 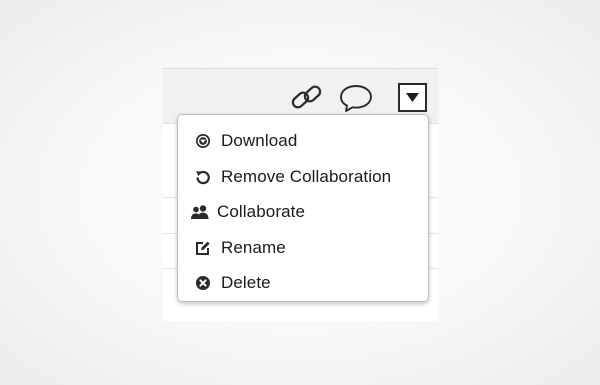 I want to click on menu-item-remove-collaboration: Remove Collaboration, so click(x=303, y=177).